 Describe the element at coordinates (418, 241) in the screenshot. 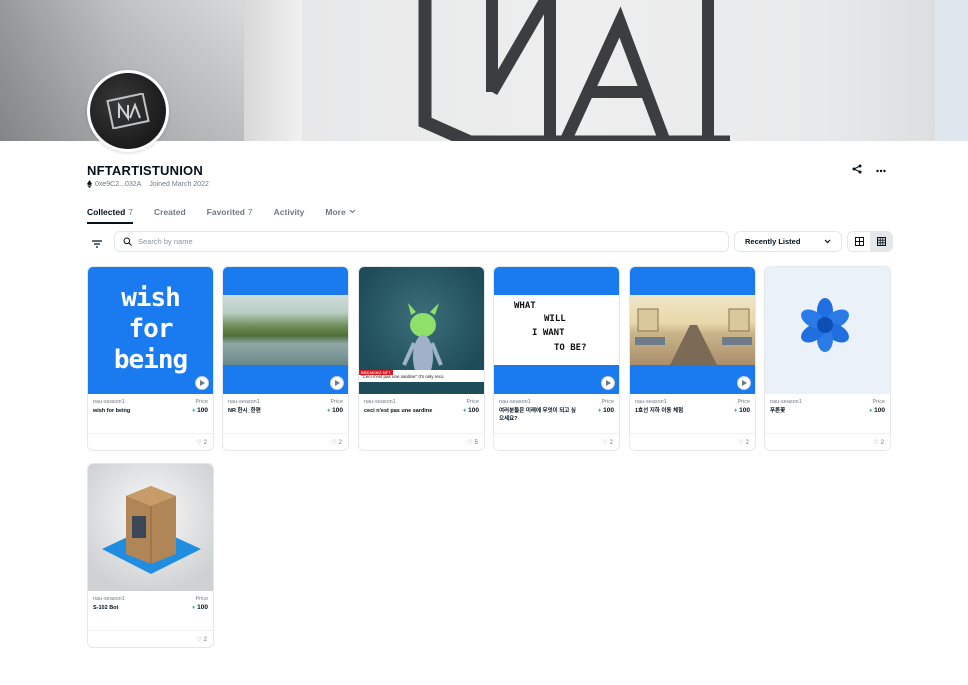

I see `search-input` at that location.